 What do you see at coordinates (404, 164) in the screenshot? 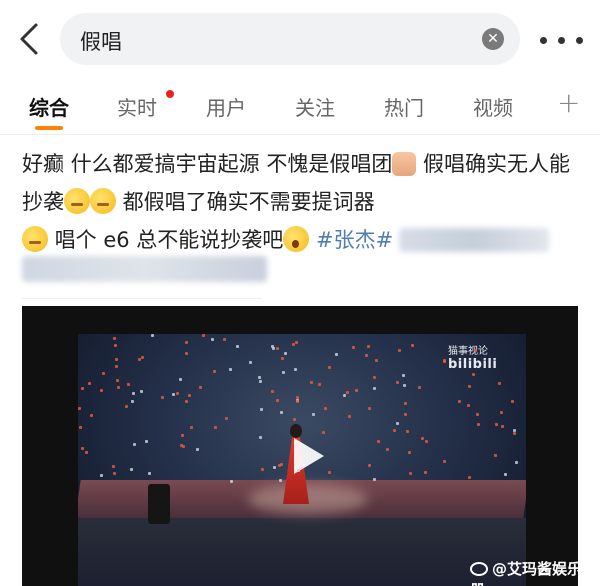
I see `thumbs-up-icon` at bounding box center [404, 164].